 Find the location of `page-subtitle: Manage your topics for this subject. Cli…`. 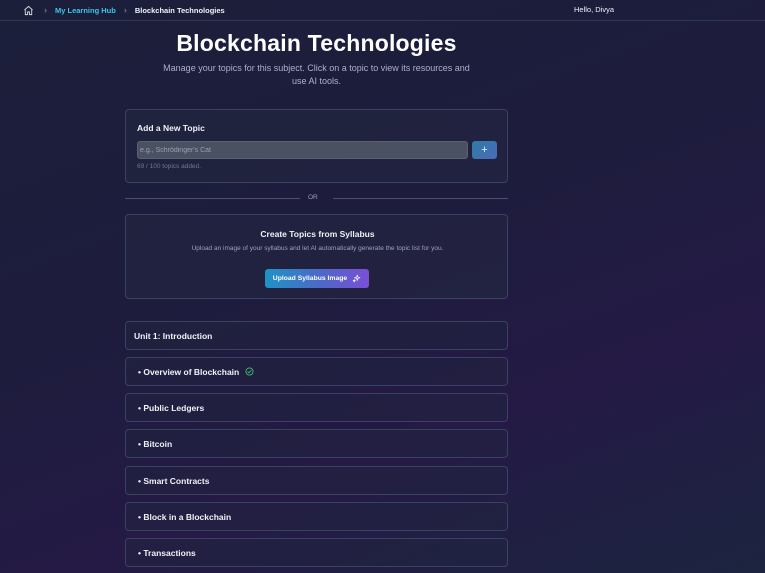

page-subtitle: Manage your topics for this subject. Cli… is located at coordinates (316, 74).